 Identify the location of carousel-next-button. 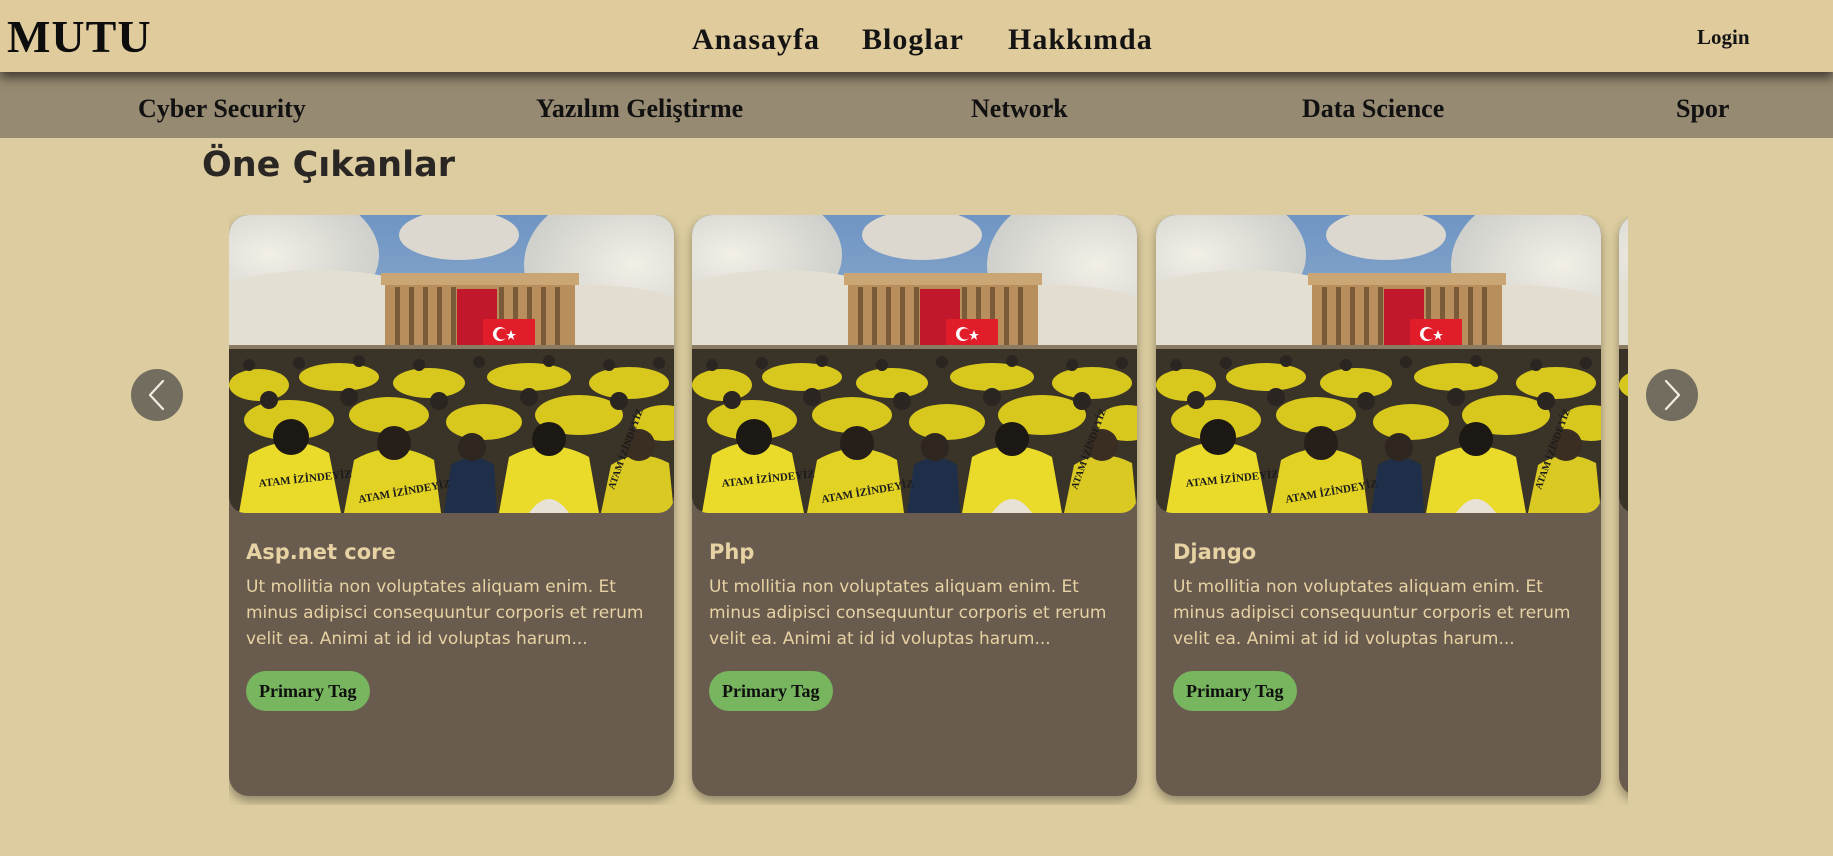
(1672, 395).